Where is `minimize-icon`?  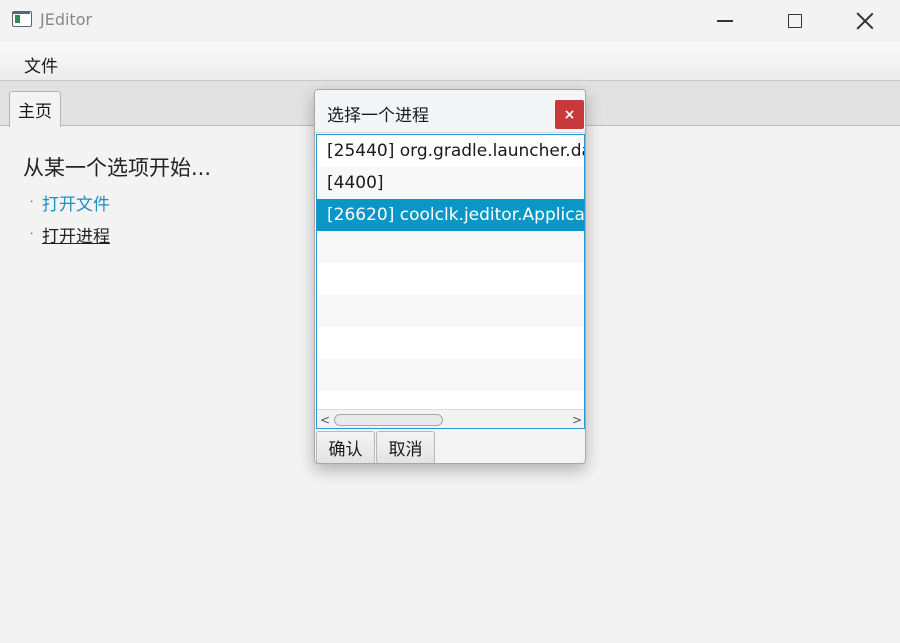 minimize-icon is located at coordinates (725, 21).